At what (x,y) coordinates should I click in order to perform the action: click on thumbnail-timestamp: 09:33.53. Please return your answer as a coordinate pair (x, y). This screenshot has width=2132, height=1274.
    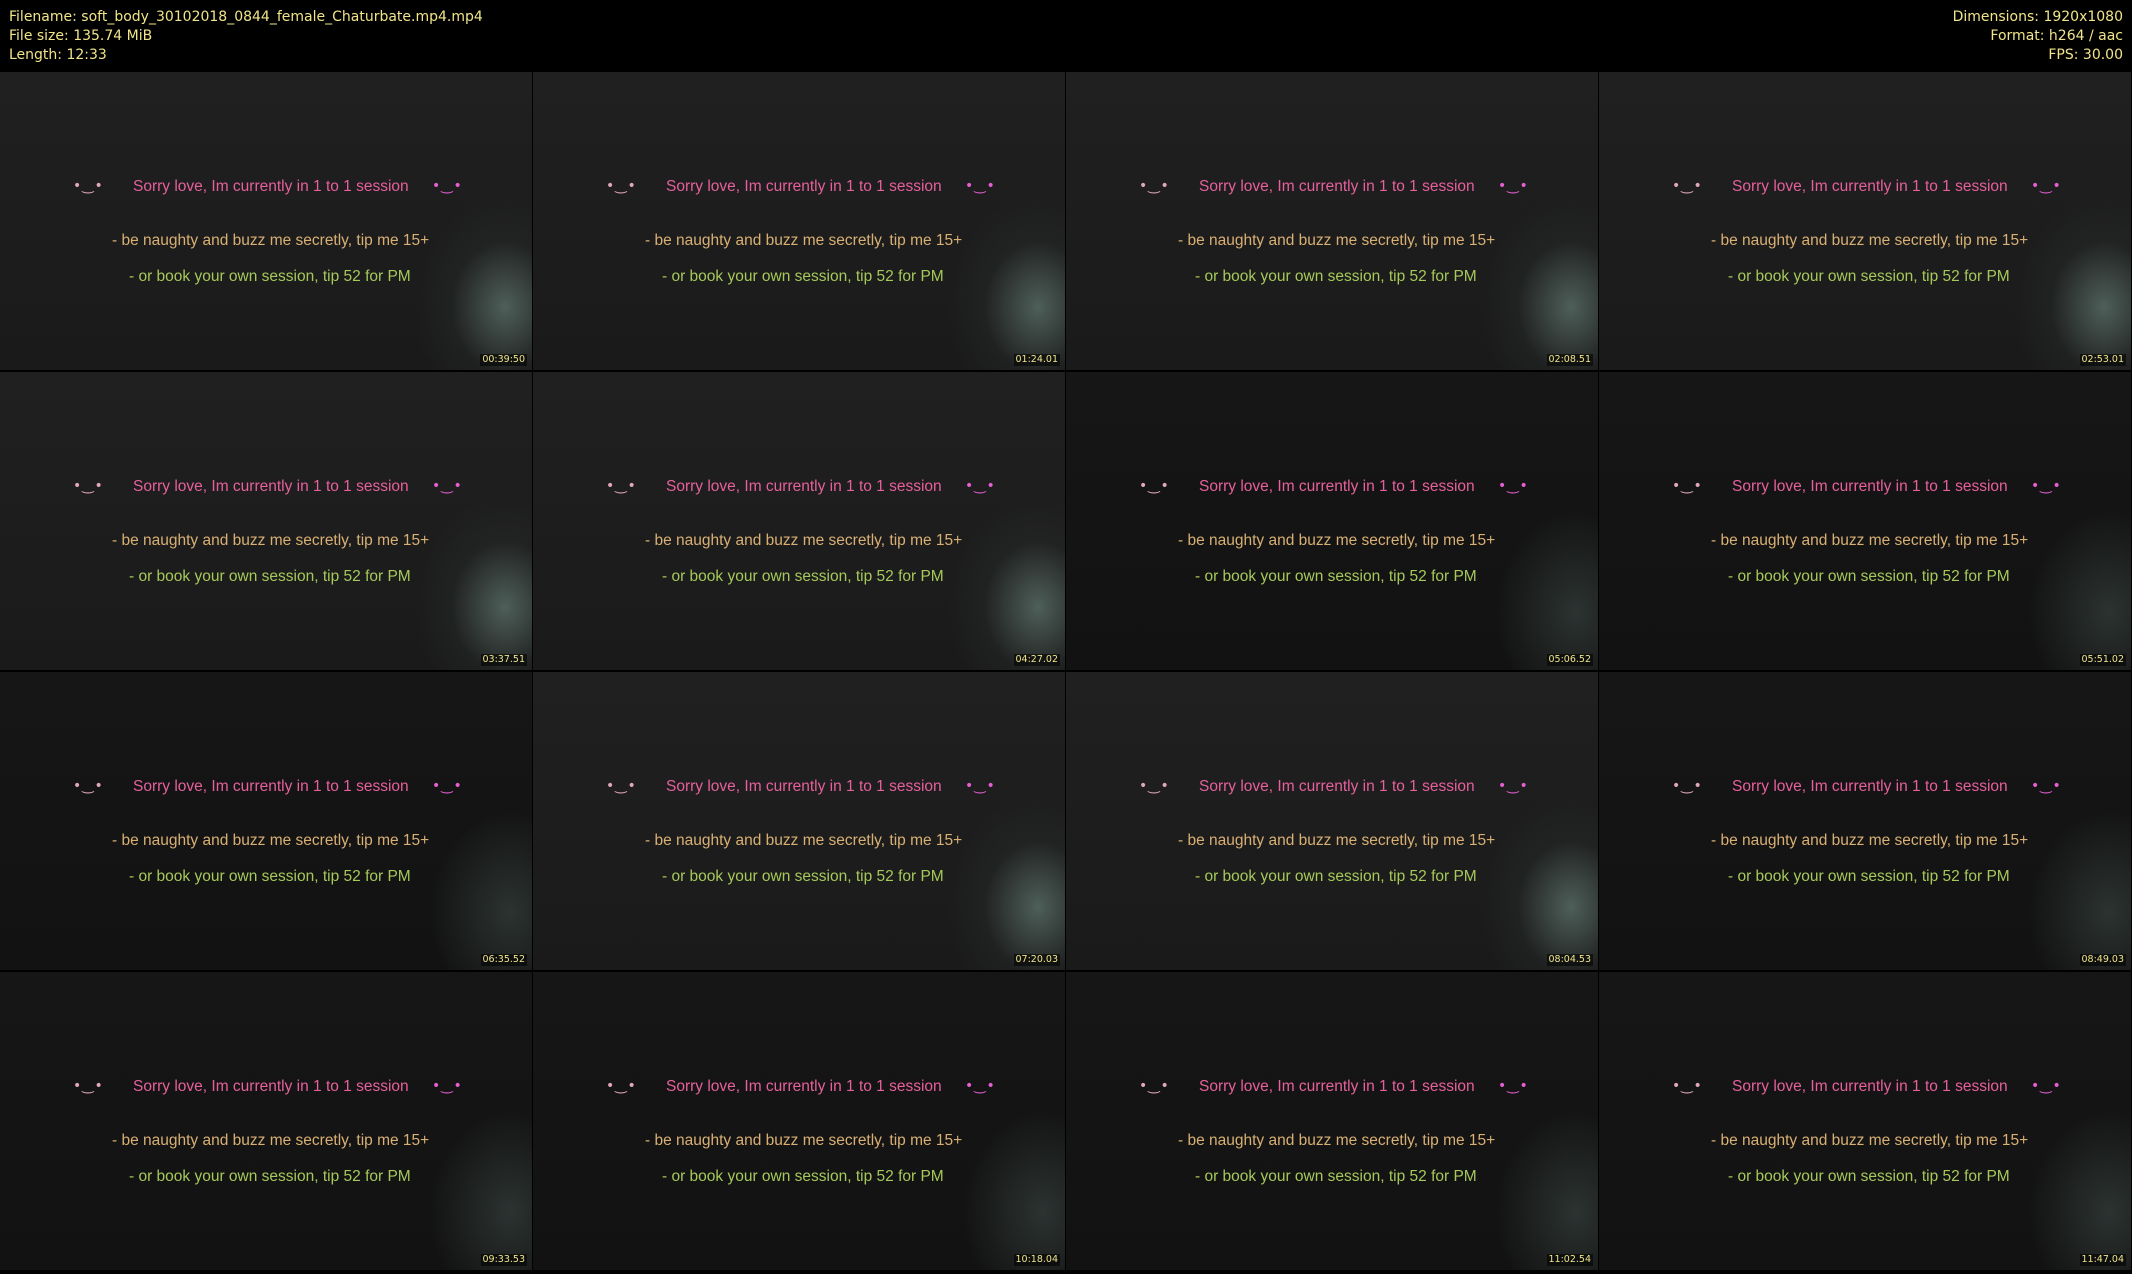
    Looking at the image, I should click on (503, 1260).